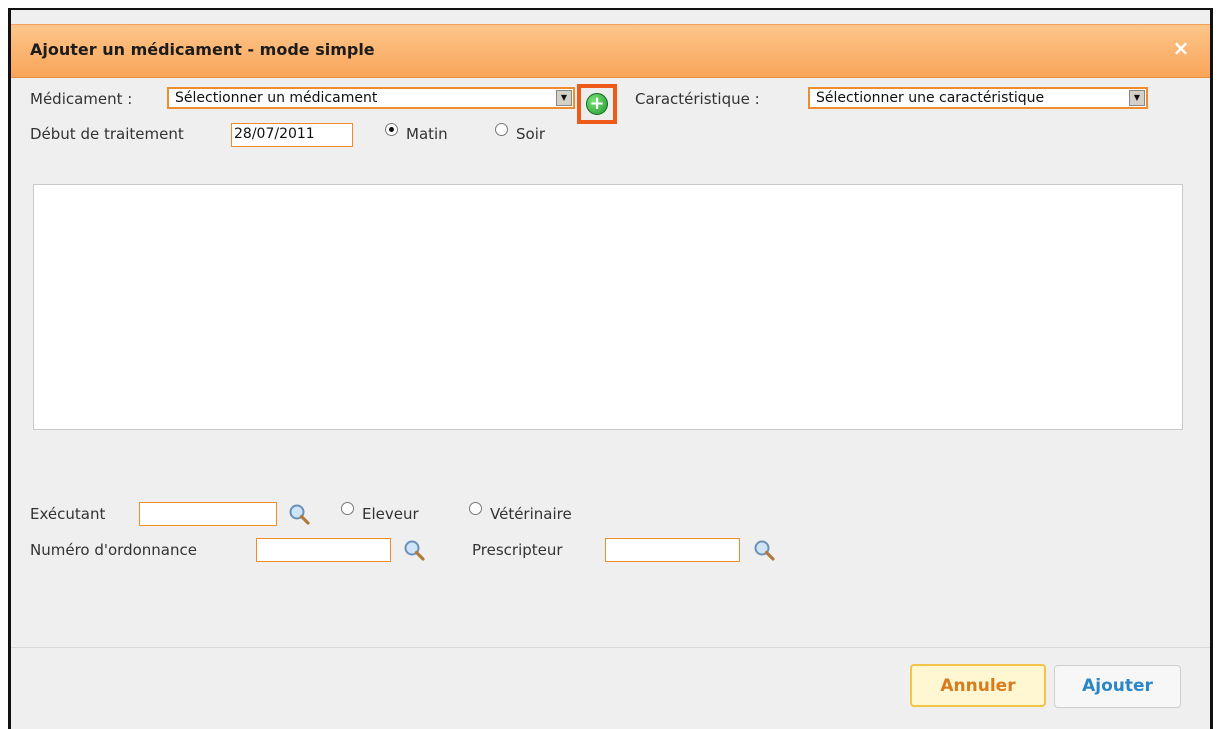 This screenshot has height=729, width=1220. What do you see at coordinates (68, 514) in the screenshot?
I see `executant-label: Exécutant` at bounding box center [68, 514].